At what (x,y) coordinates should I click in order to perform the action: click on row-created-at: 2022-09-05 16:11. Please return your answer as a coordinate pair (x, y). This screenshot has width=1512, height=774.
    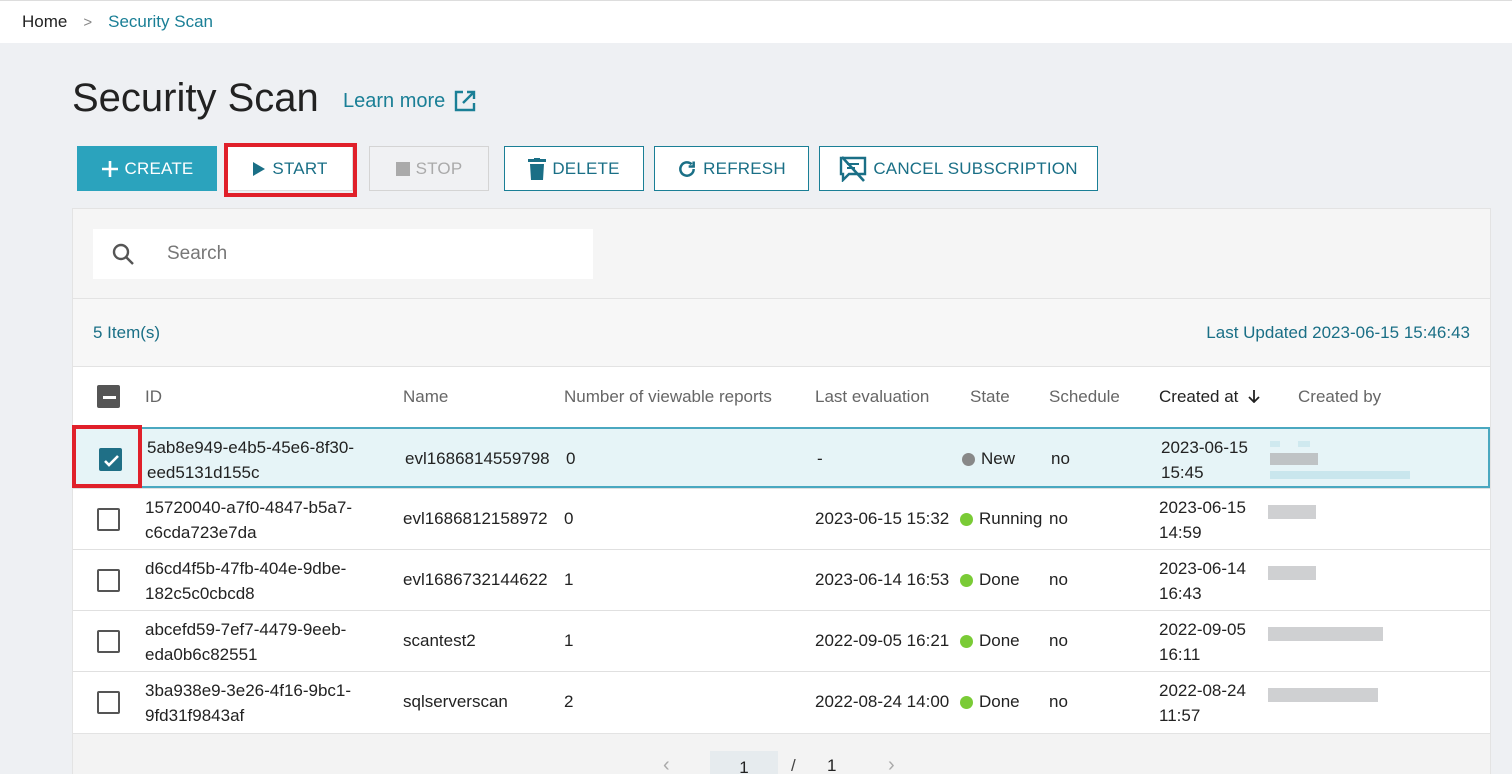
    Looking at the image, I should click on (1202, 642).